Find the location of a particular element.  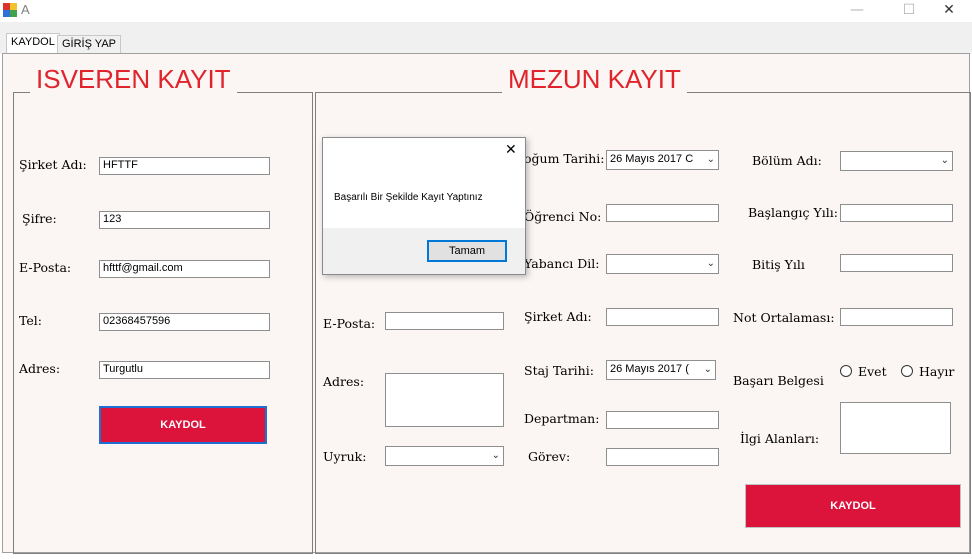

employer-submit-button: KAYDOL is located at coordinates (183, 425).